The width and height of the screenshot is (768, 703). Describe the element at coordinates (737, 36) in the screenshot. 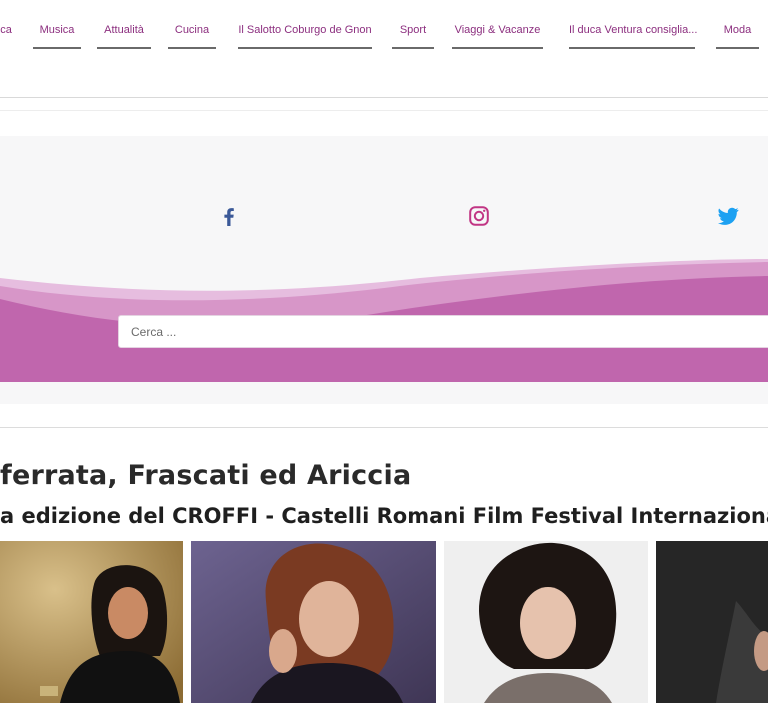

I see `nav-item-moda: Moda` at that location.